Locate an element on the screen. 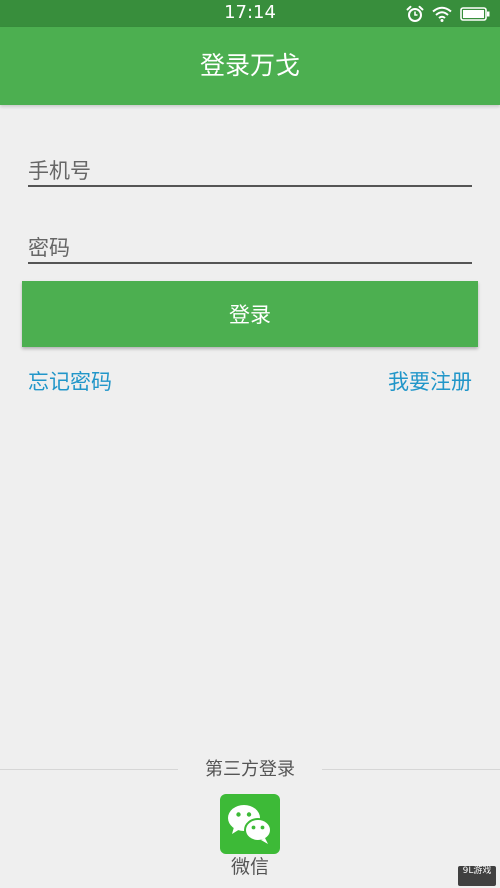 Image resolution: width=500 pixels, height=888 pixels. status-icons is located at coordinates (448, 13).